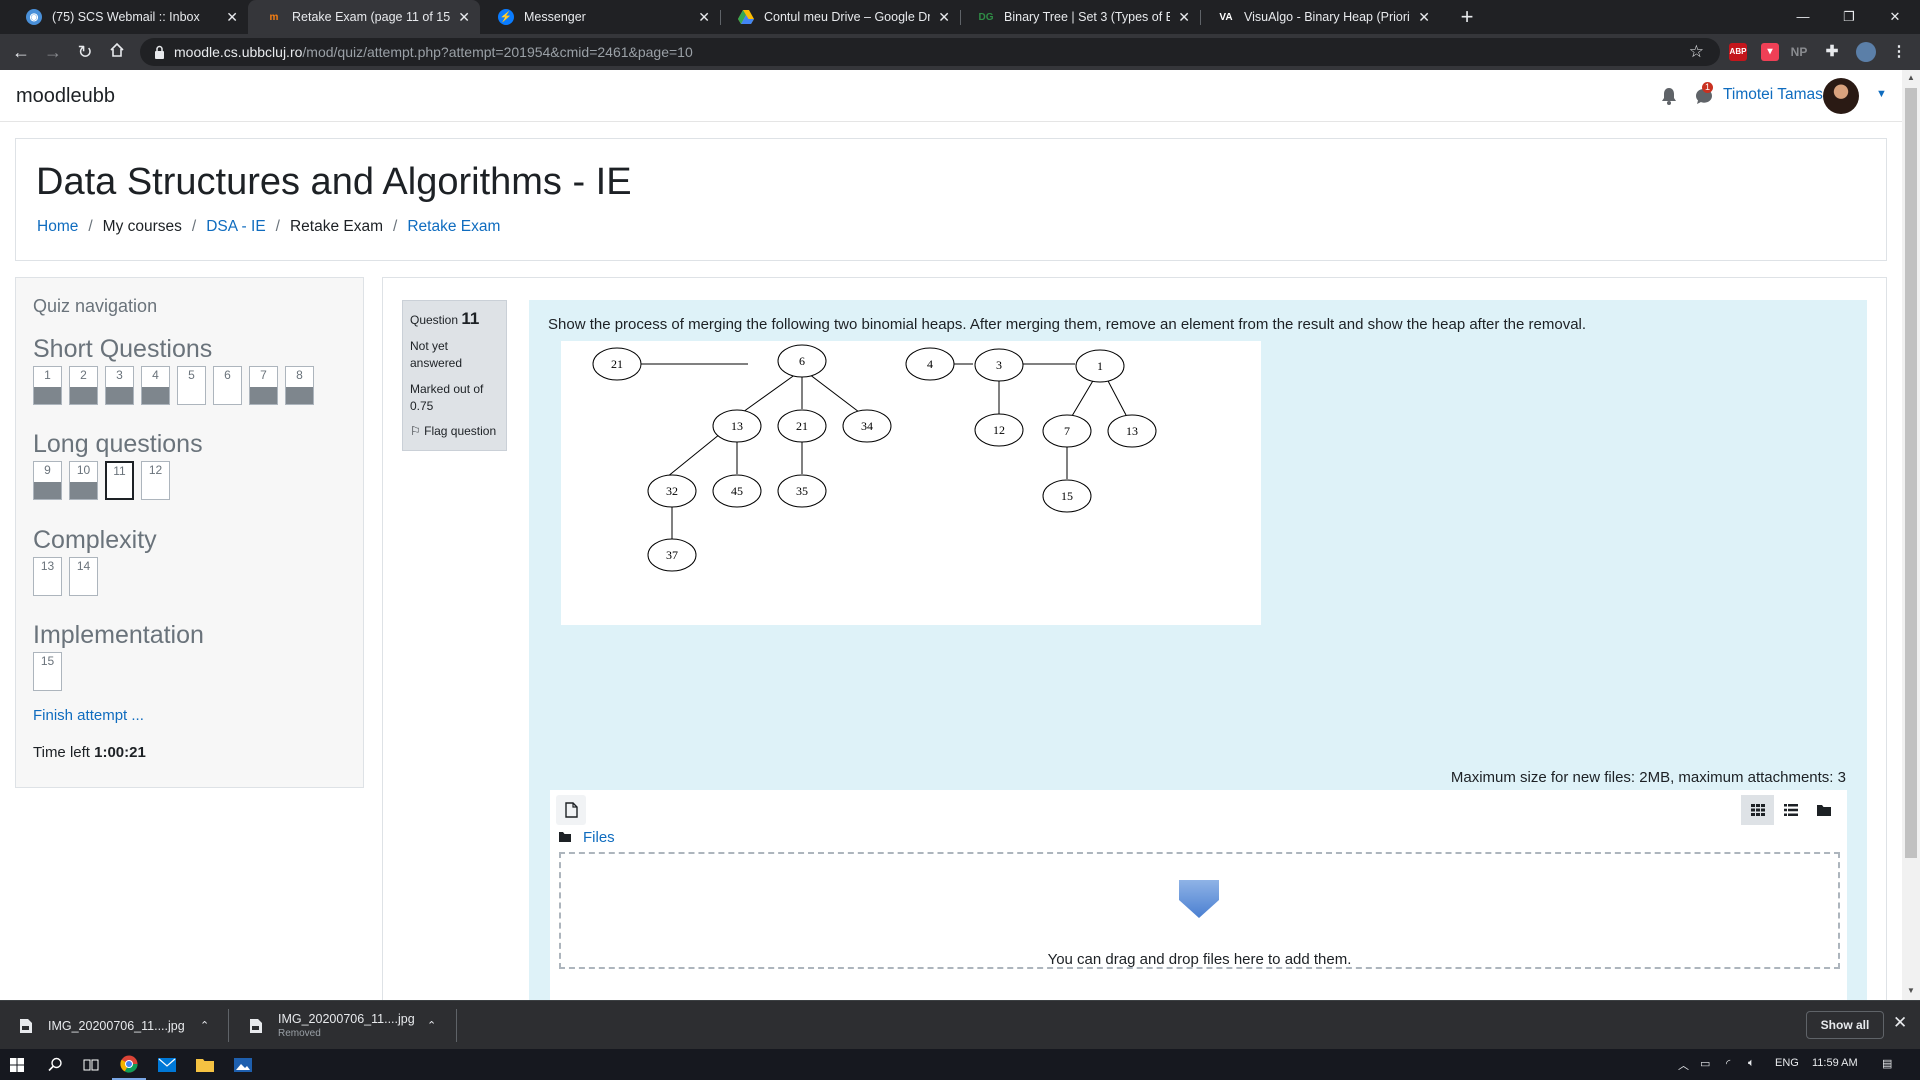 This screenshot has height=1080, width=1920. I want to click on close-window-icon: ✕, so click(1895, 17).